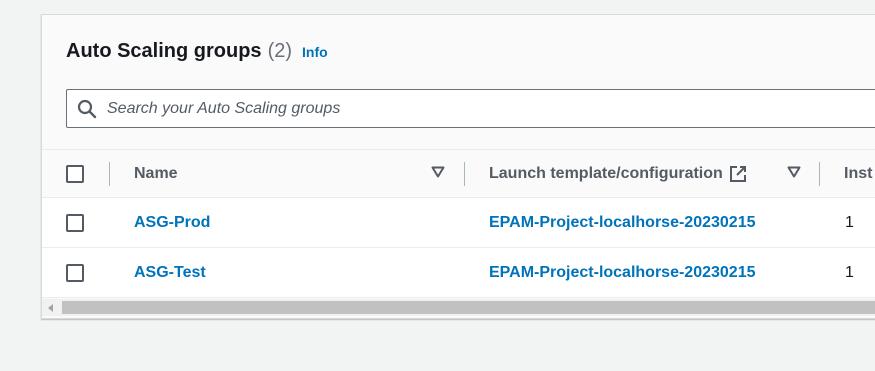 This screenshot has height=371, width=875. I want to click on select-all-cell, so click(75, 173).